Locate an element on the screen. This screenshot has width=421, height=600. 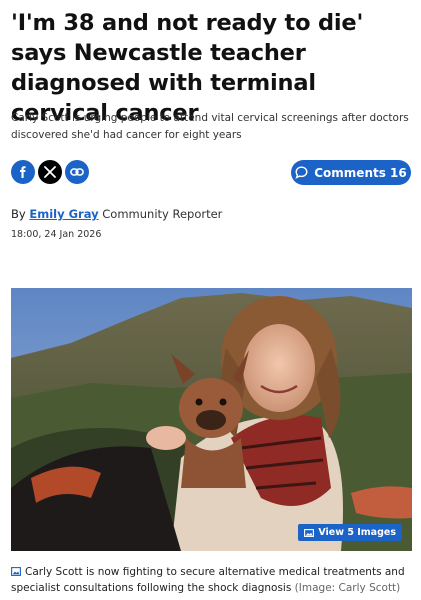
byline: By Emily Gray Community Reporter is located at coordinates (116, 214).